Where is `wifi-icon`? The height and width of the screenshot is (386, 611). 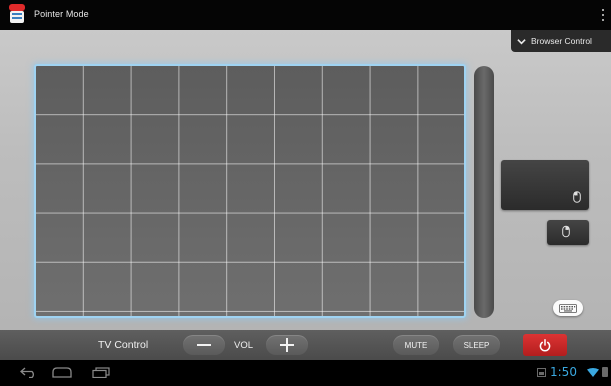
wifi-icon is located at coordinates (593, 372).